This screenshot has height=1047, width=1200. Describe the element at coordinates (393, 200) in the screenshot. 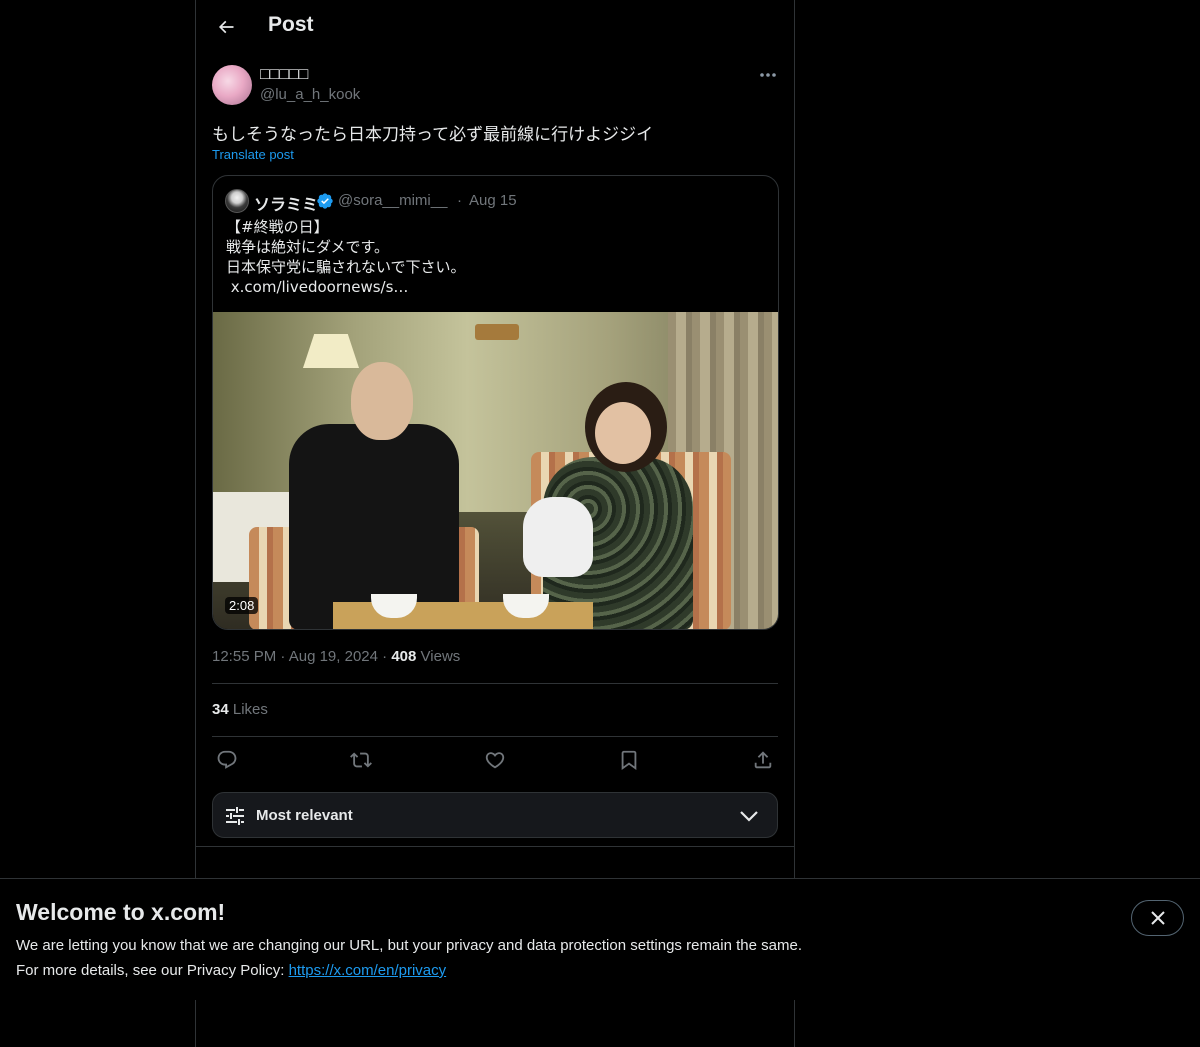

I see `quoted-author-handle: @sora__mimi__` at that location.